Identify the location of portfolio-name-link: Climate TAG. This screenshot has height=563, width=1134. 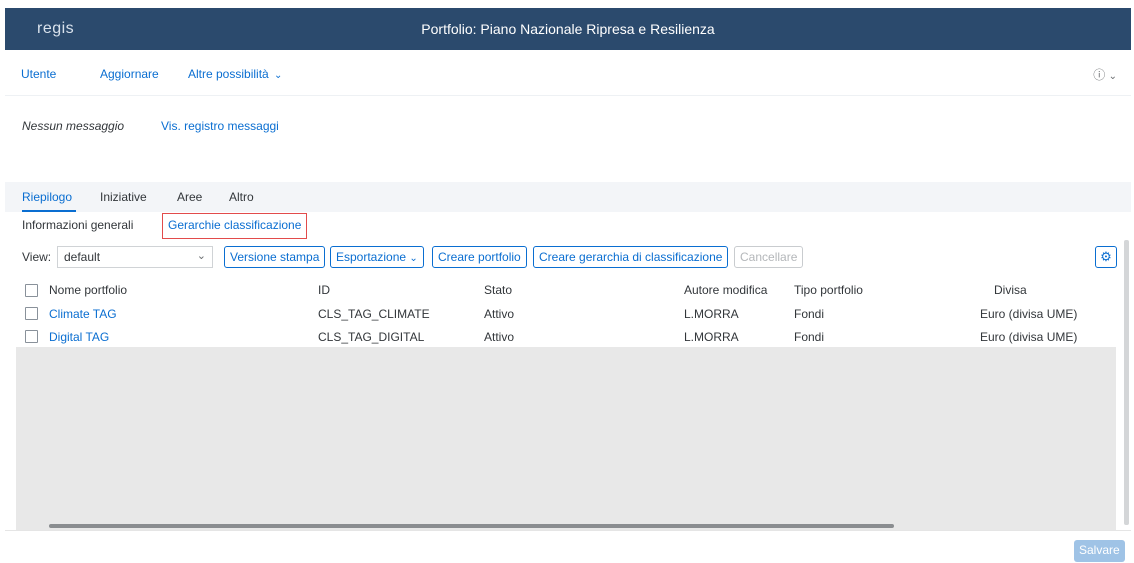
(83, 314).